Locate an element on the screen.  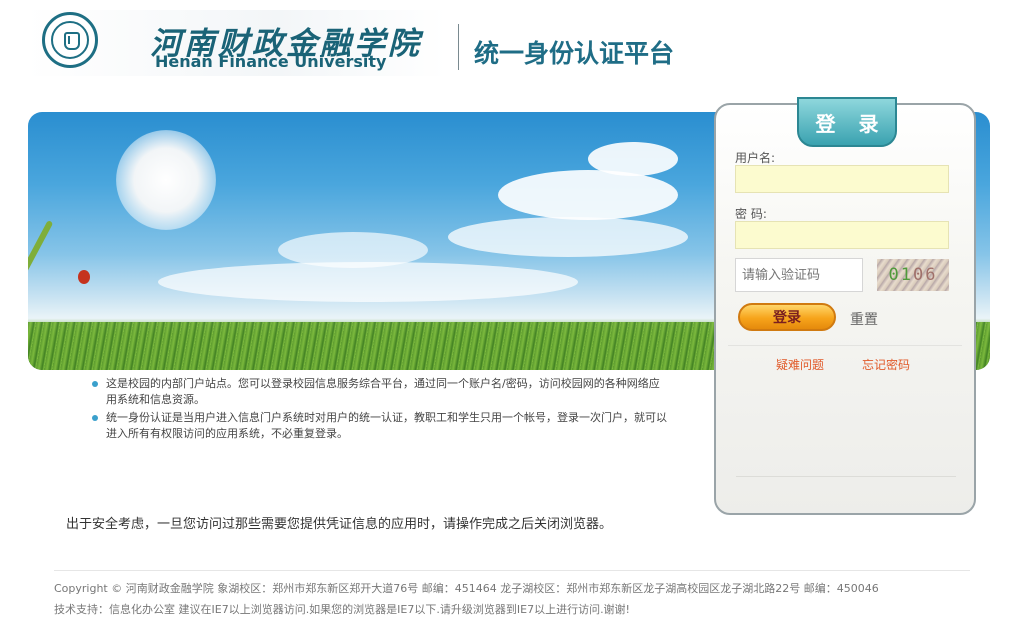
help-link: 疑难问题 is located at coordinates (800, 364).